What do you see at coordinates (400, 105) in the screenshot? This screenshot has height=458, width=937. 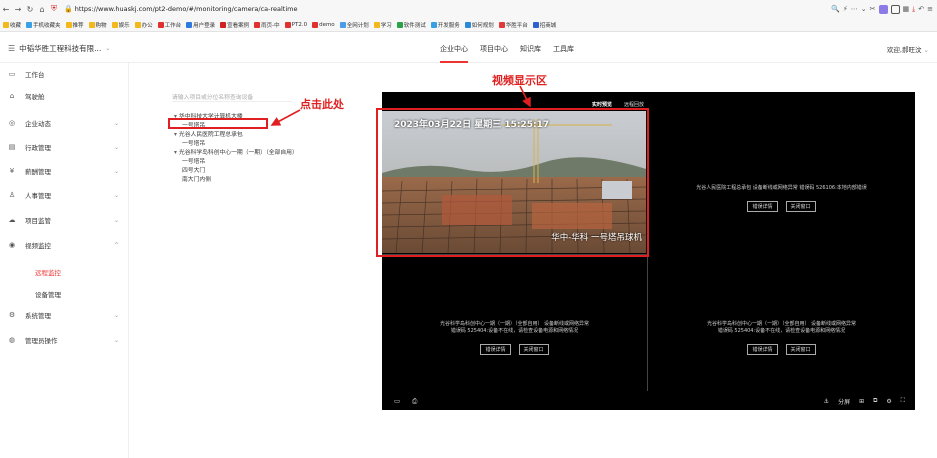 I see `annotation-arrows` at bounding box center [400, 105].